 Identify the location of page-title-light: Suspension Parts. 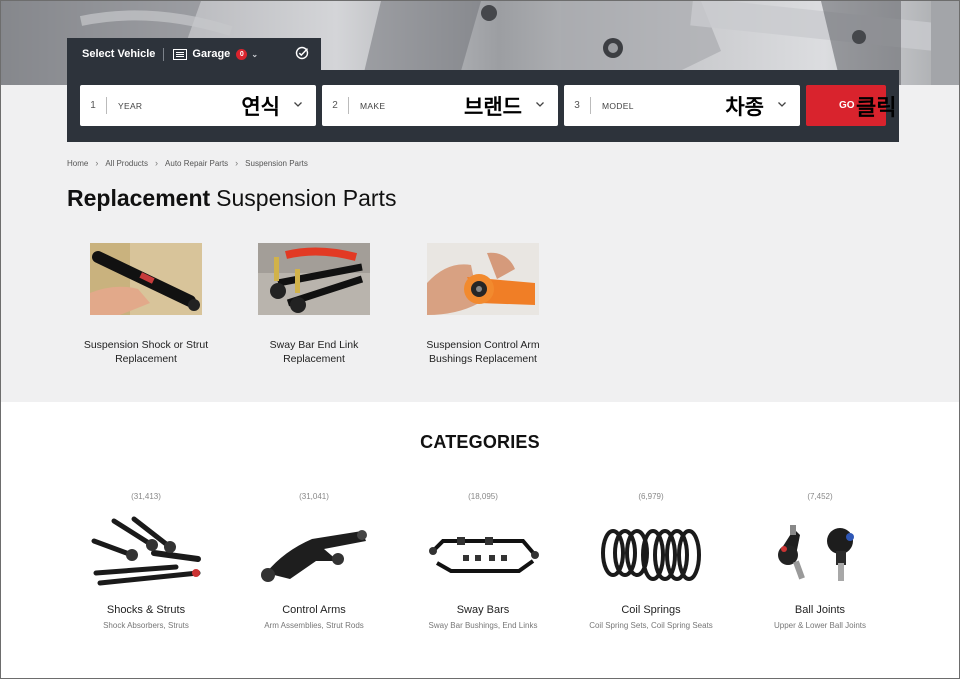
(306, 198).